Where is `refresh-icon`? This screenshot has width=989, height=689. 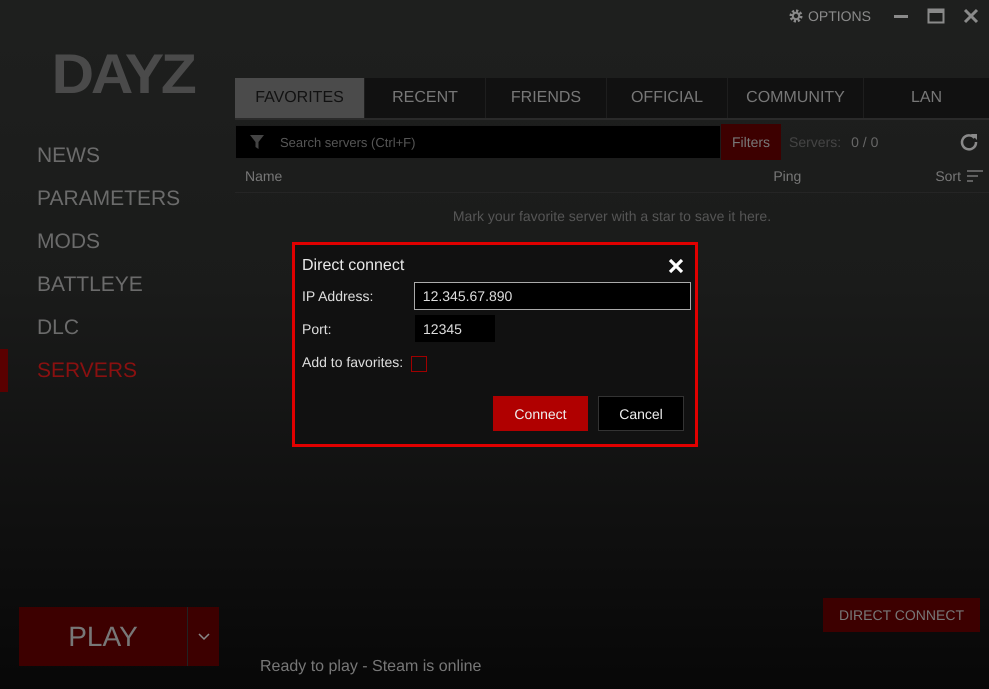
refresh-icon is located at coordinates (969, 142).